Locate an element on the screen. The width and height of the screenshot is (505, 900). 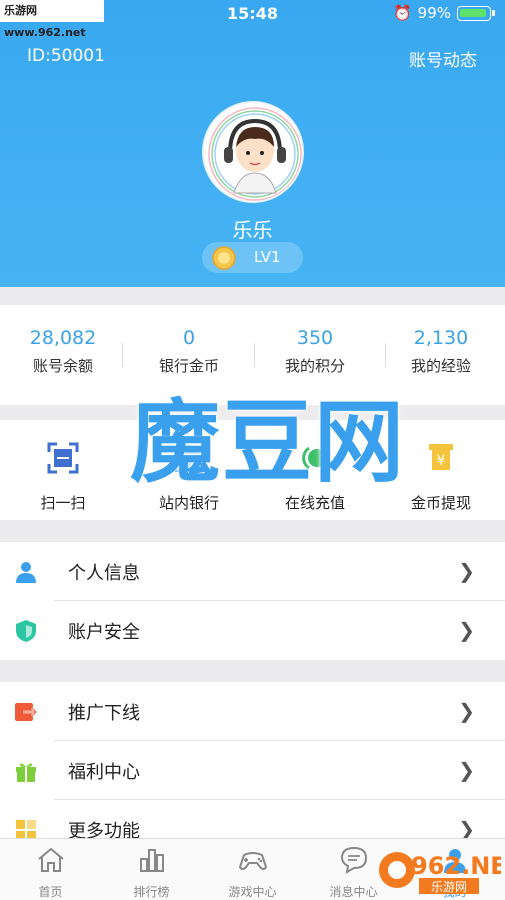
tab-game-center: 游戏中心 is located at coordinates (252, 872).